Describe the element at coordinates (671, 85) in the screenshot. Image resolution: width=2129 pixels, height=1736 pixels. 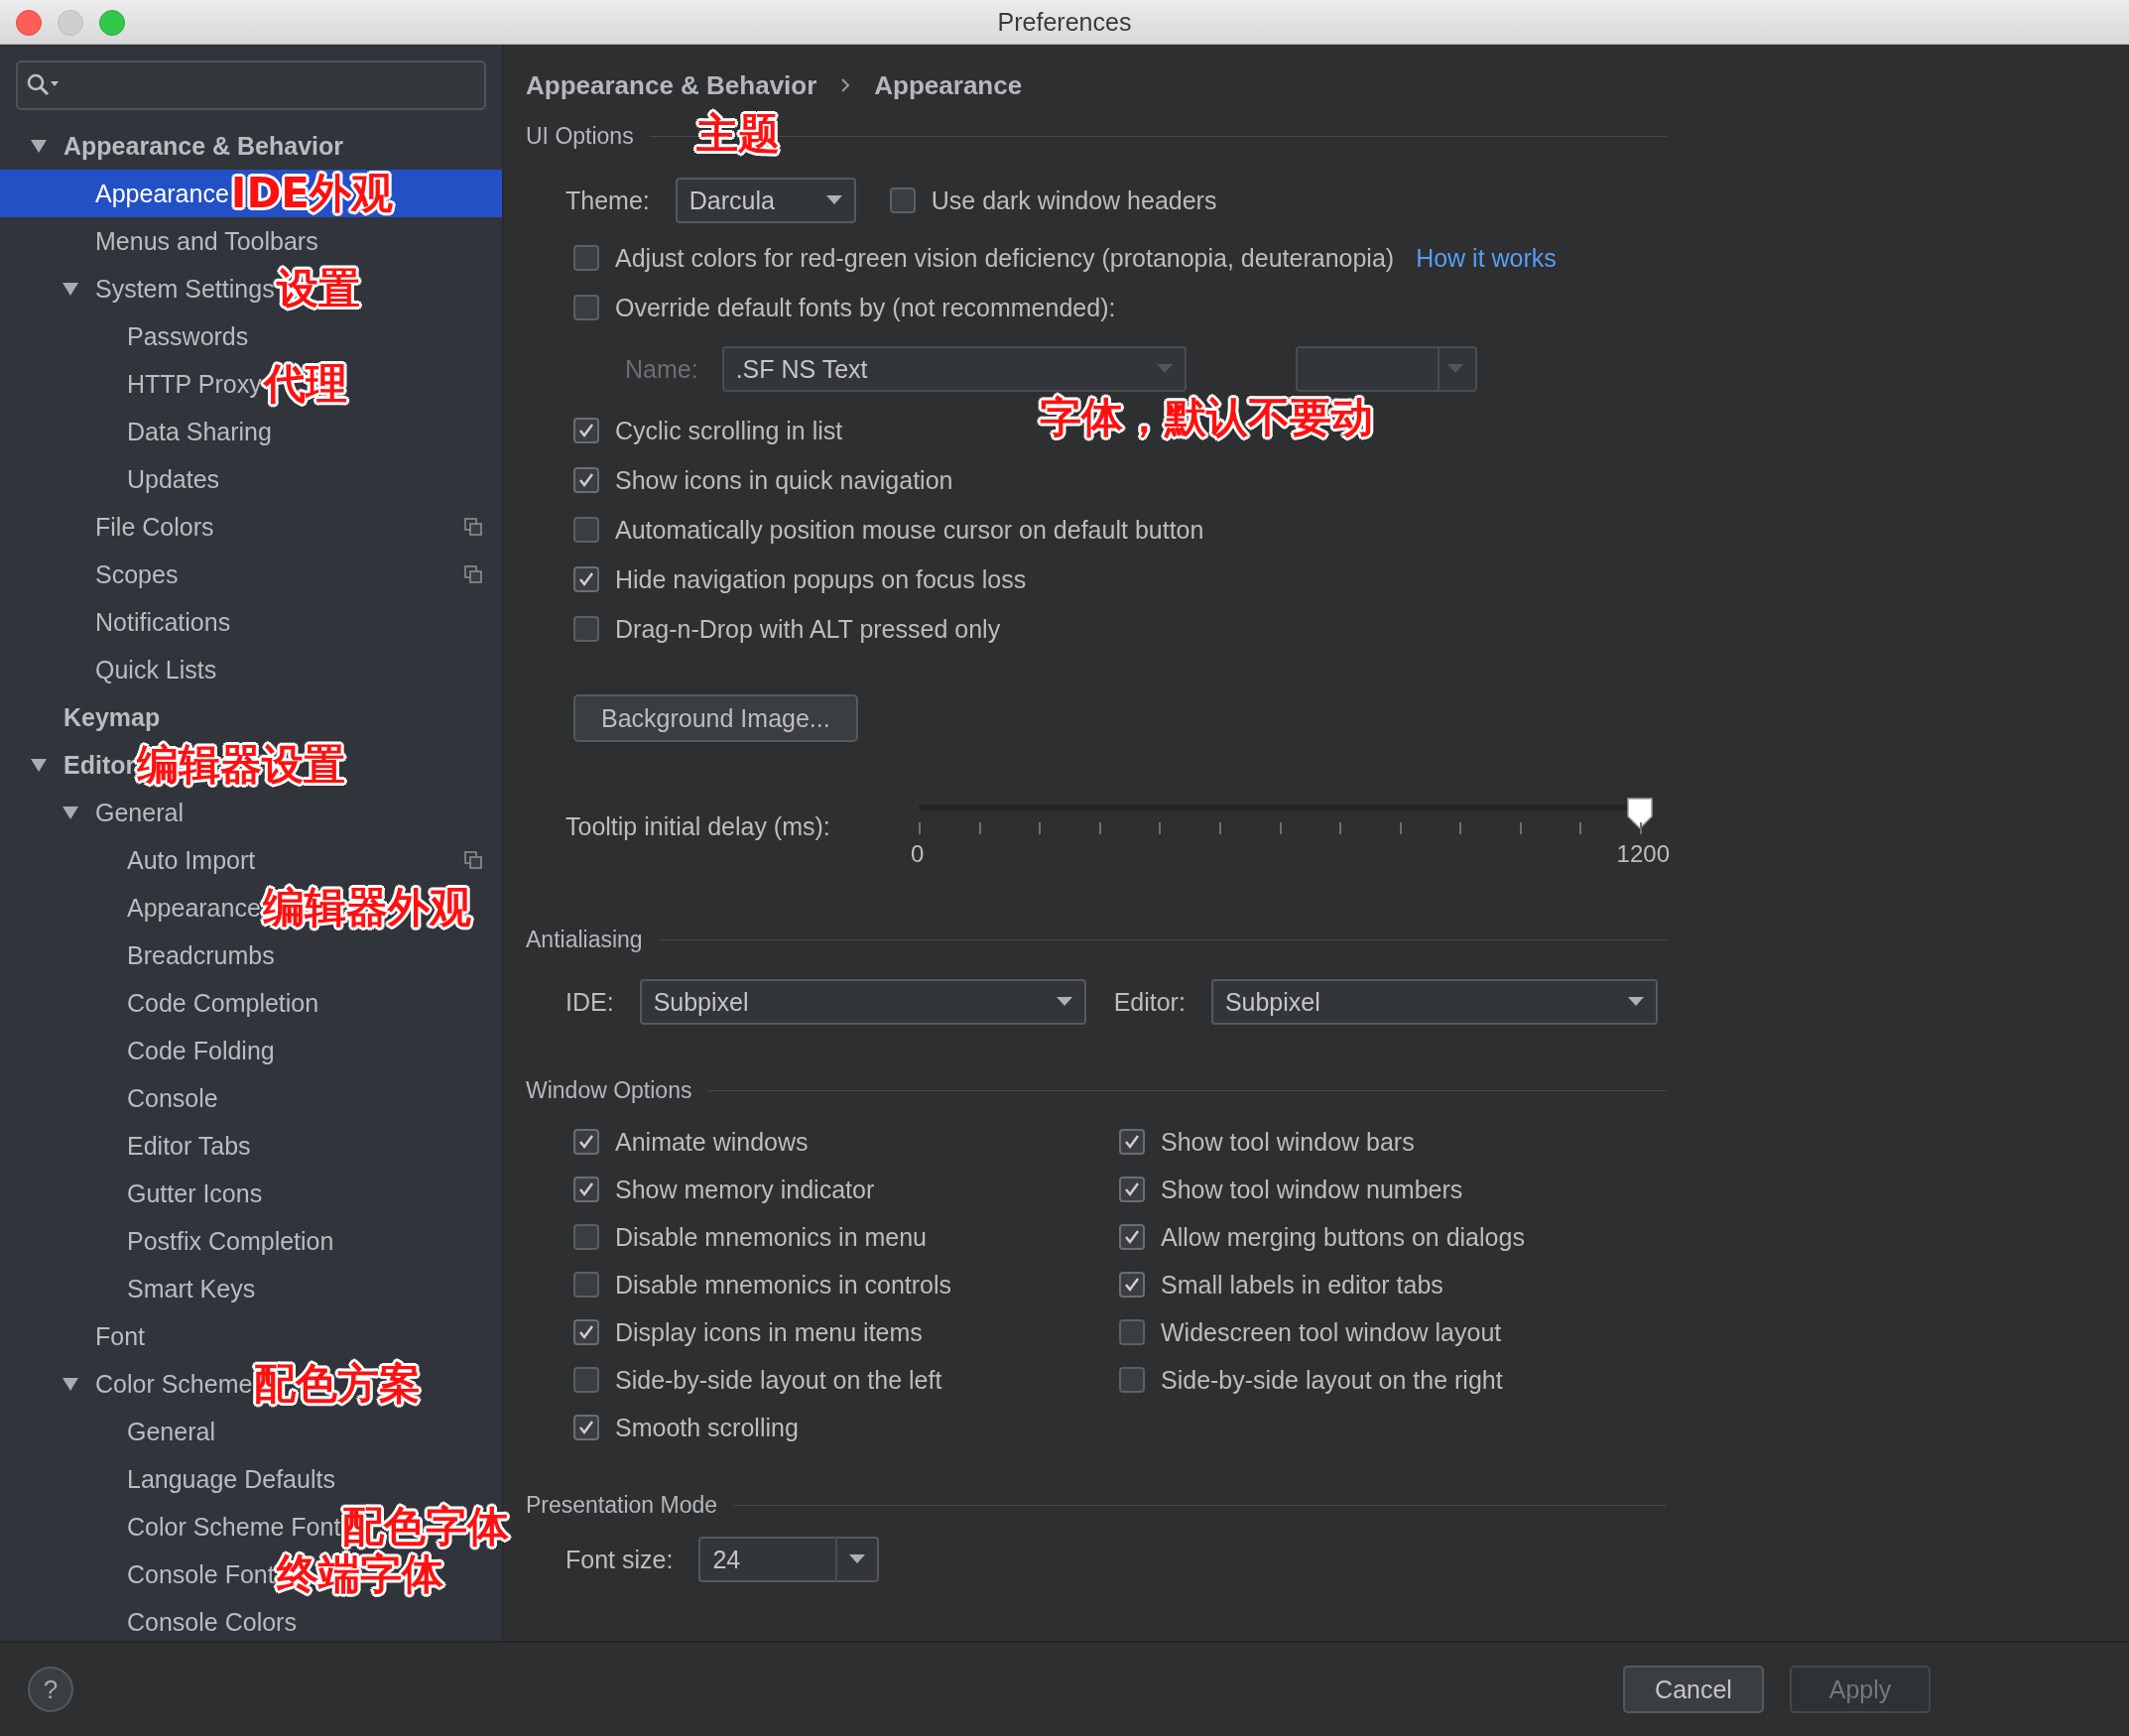
I see `breadcrumb-item: Appearance & Behavior` at that location.